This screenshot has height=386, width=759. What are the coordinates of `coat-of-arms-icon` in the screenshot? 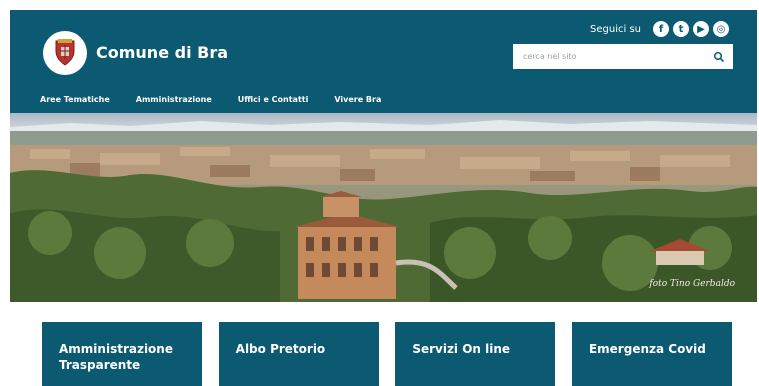 It's located at (65, 52).